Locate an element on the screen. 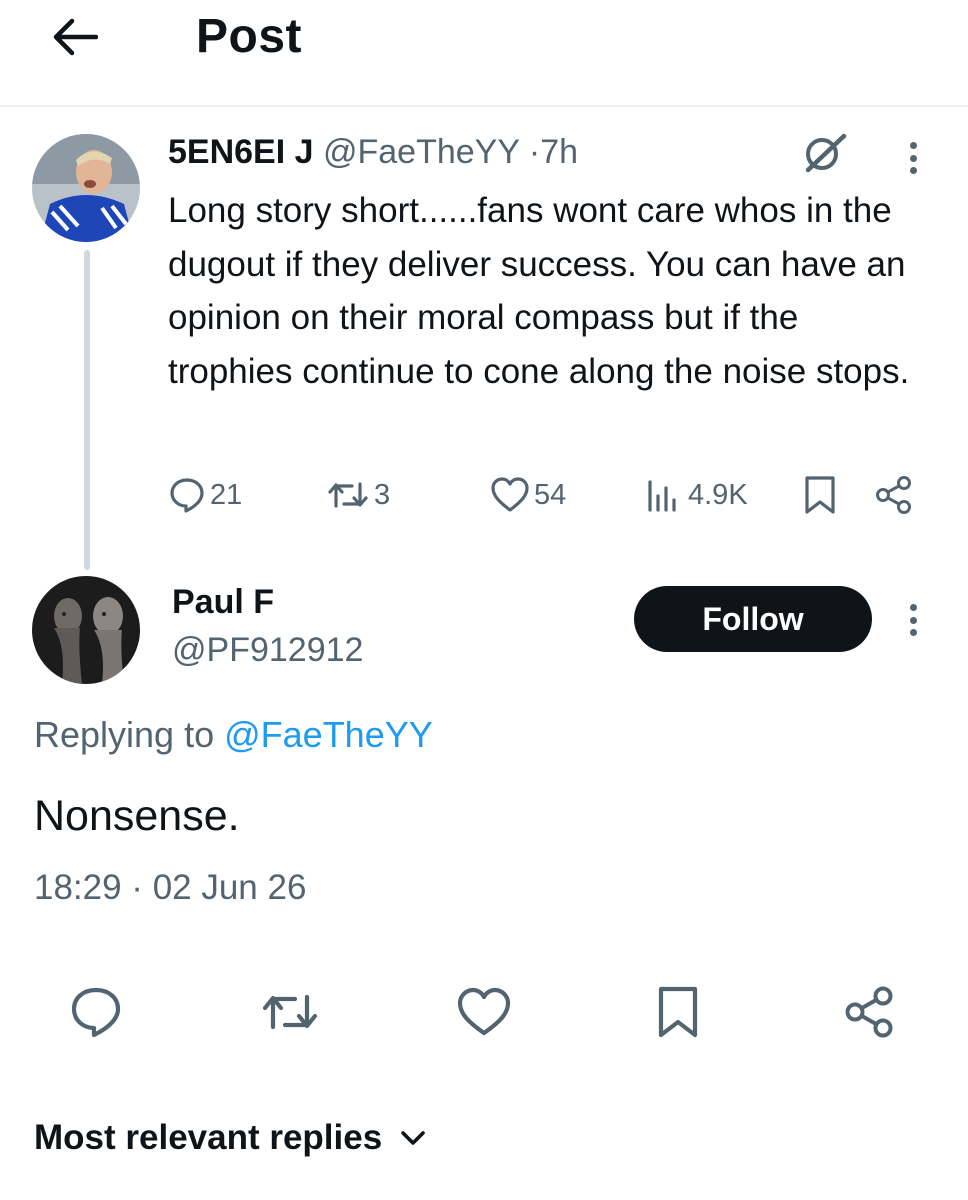 Image resolution: width=968 pixels, height=1200 pixels. parent-action-bar: 21 3 54 4.9K is located at coordinates (484, 495).